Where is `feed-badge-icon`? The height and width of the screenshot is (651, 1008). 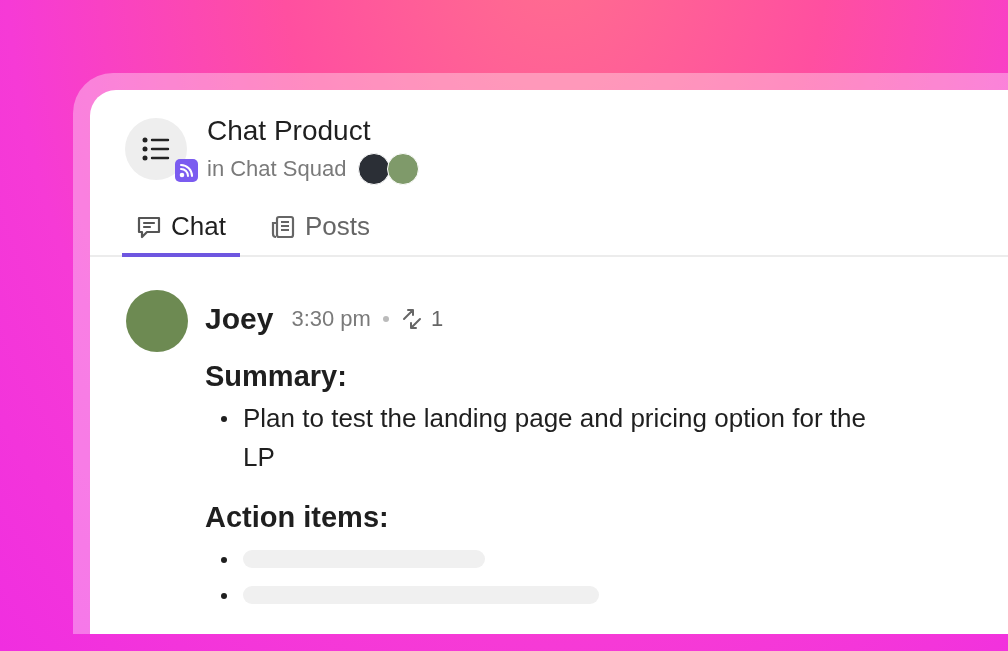
feed-badge-icon is located at coordinates (186, 170).